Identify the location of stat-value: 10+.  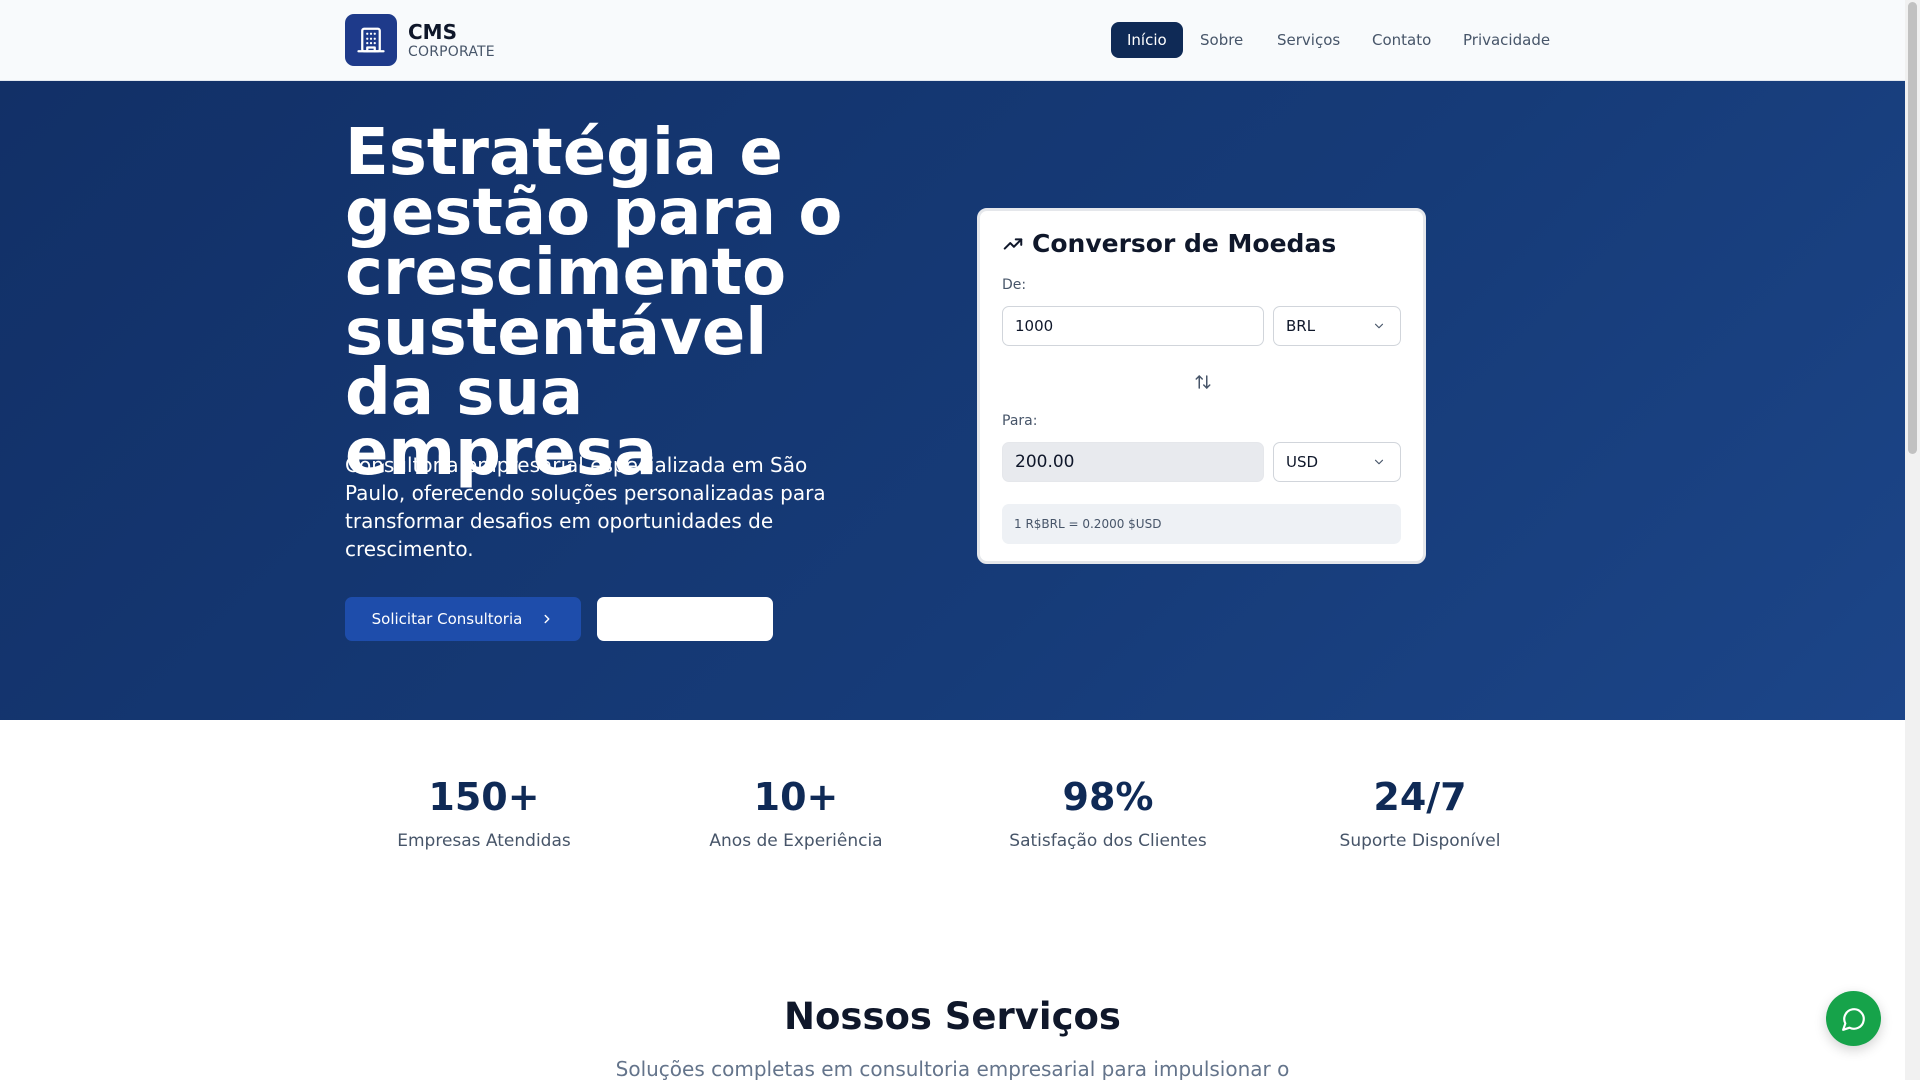
(796, 797).